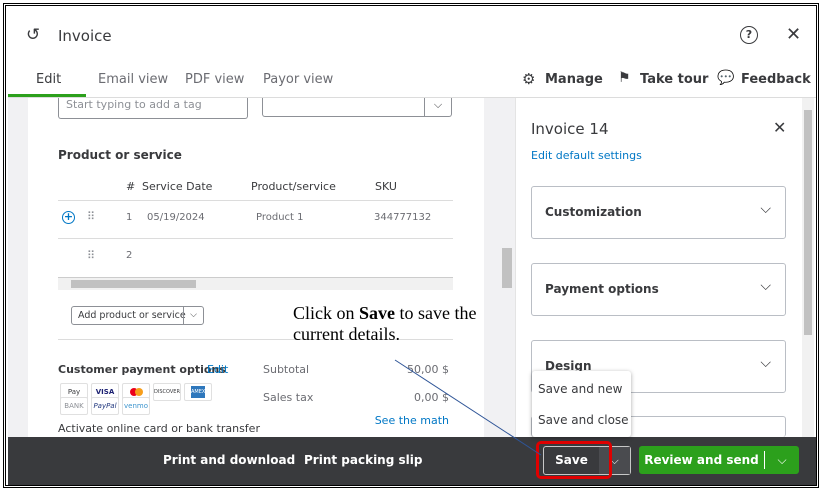 The height and width of the screenshot is (491, 822). Describe the element at coordinates (468, 407) in the screenshot. I see `annotation-pointer-line` at that location.